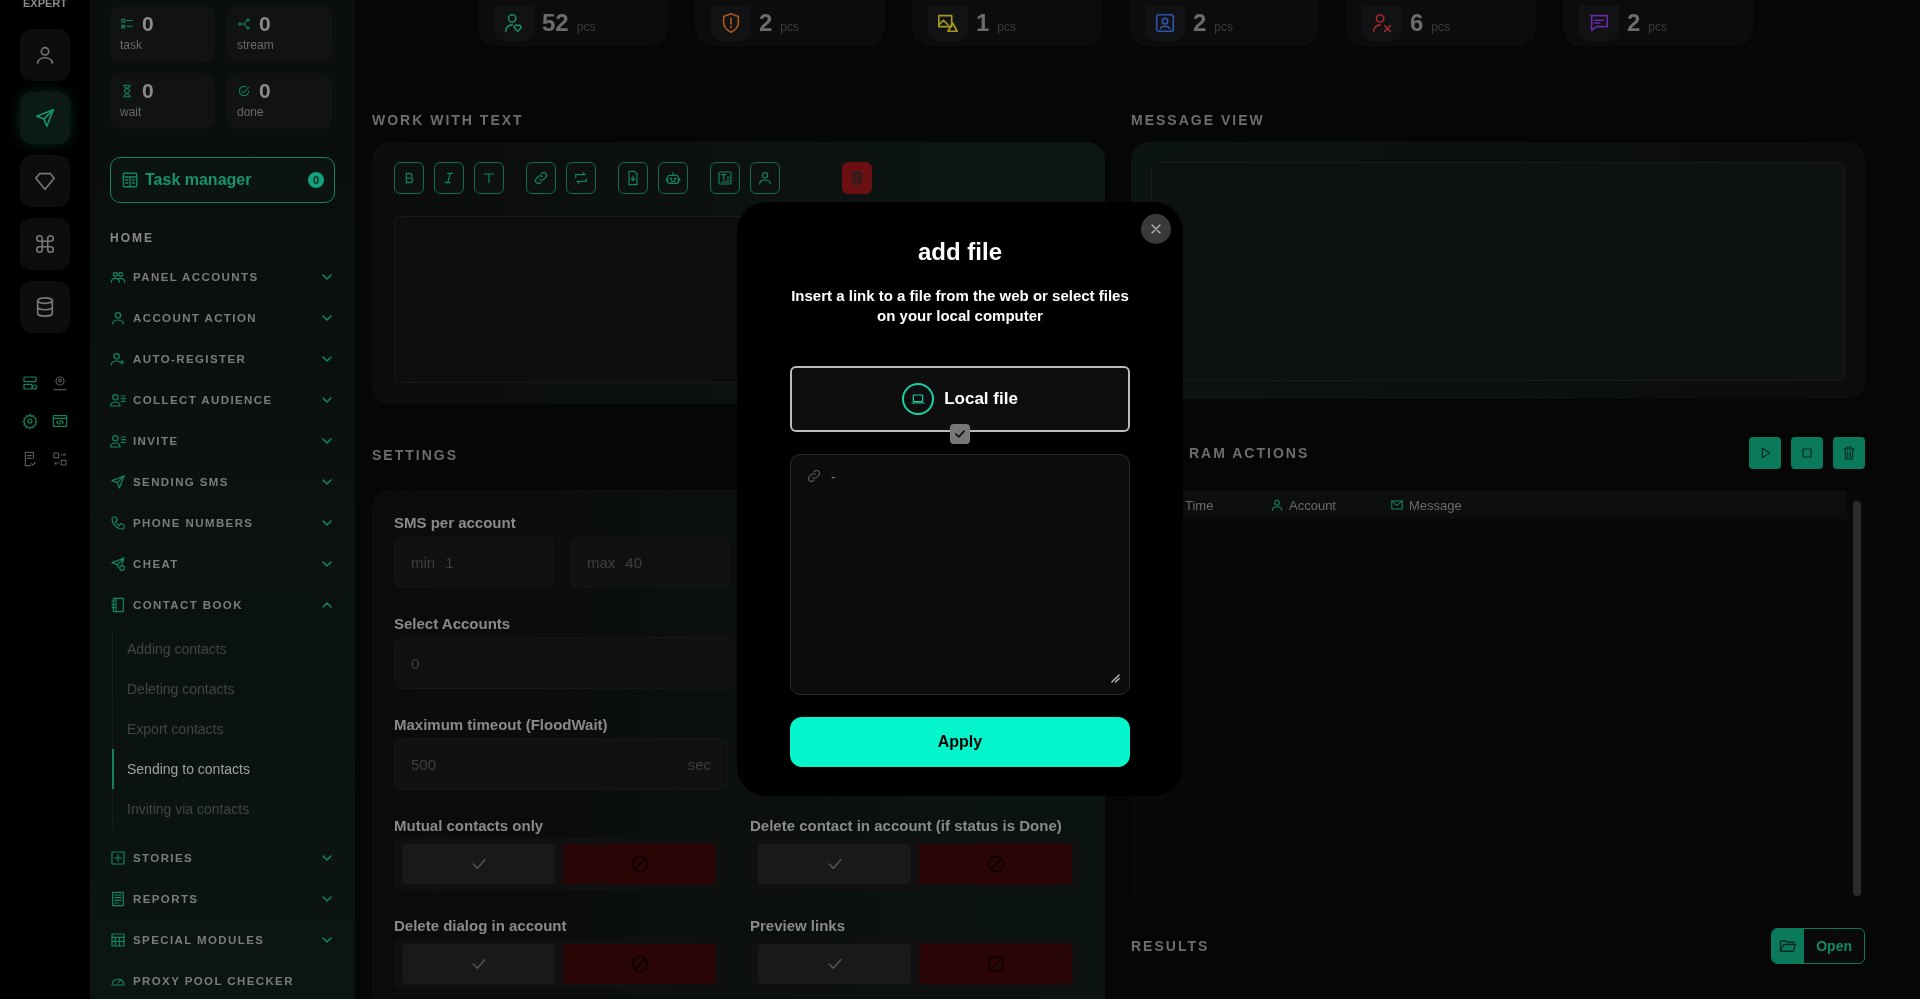  I want to click on field-label: Maximum timeout (FloodWait), so click(501, 725).